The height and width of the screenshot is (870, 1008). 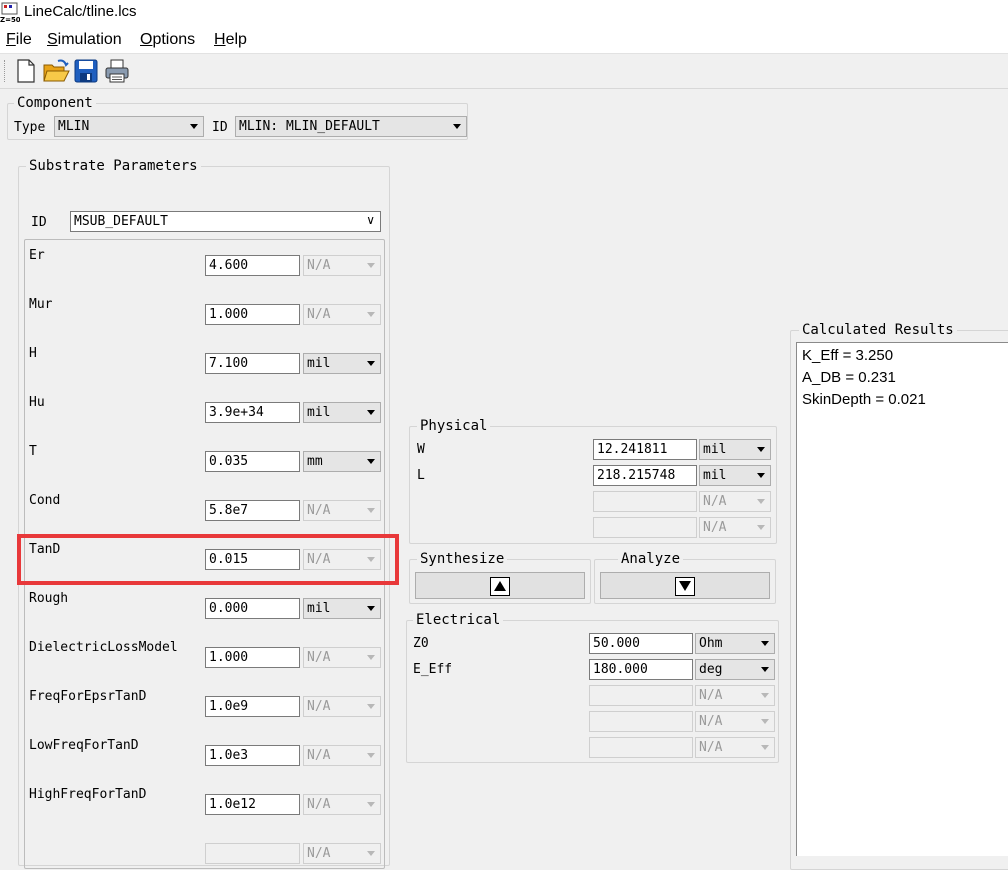 I want to click on param-unit-h: mil, so click(x=342, y=363).